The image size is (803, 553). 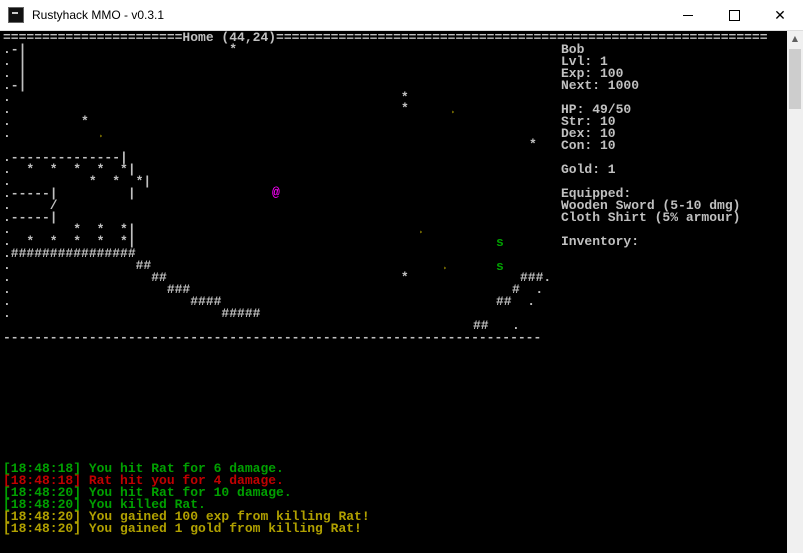 What do you see at coordinates (795, 79) in the screenshot?
I see `scrollbar-thumb` at bounding box center [795, 79].